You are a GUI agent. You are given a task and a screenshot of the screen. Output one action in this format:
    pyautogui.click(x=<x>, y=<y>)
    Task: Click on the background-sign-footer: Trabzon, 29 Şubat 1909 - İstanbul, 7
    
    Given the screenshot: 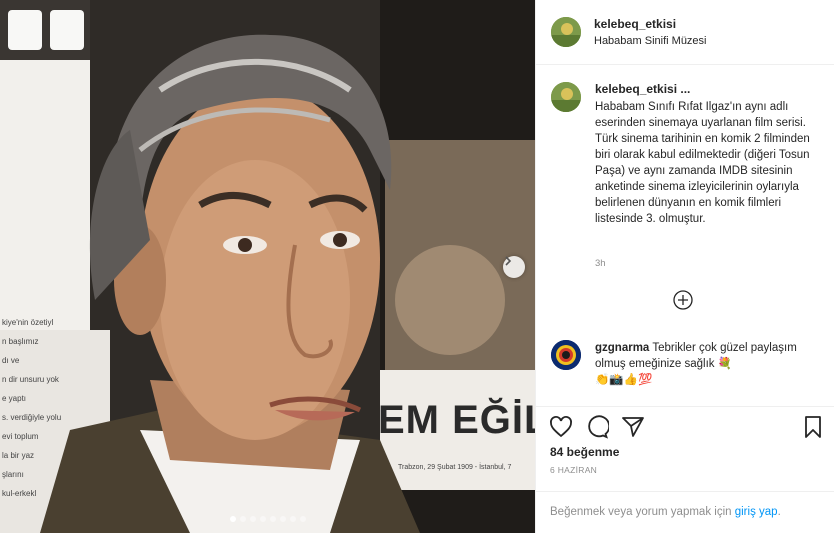 What is the action you would take?
    pyautogui.click(x=455, y=467)
    